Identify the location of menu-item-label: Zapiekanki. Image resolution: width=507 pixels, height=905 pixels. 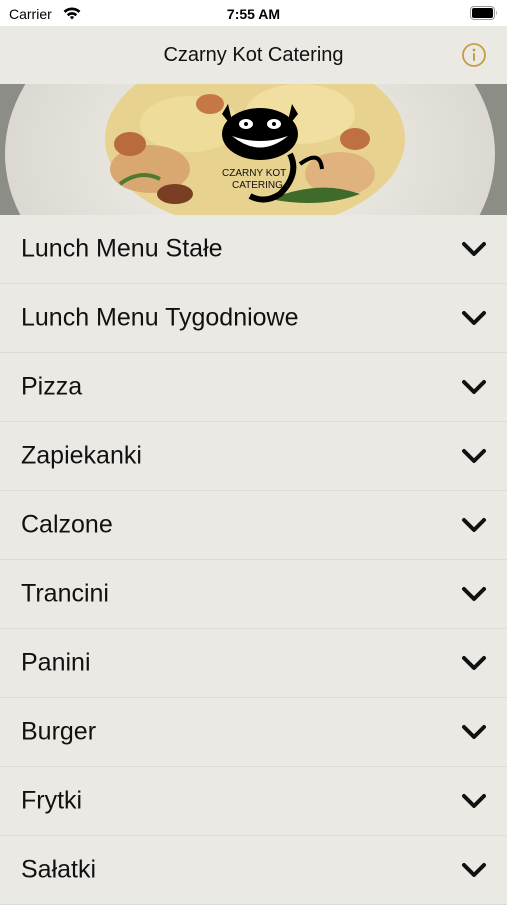
(81, 455).